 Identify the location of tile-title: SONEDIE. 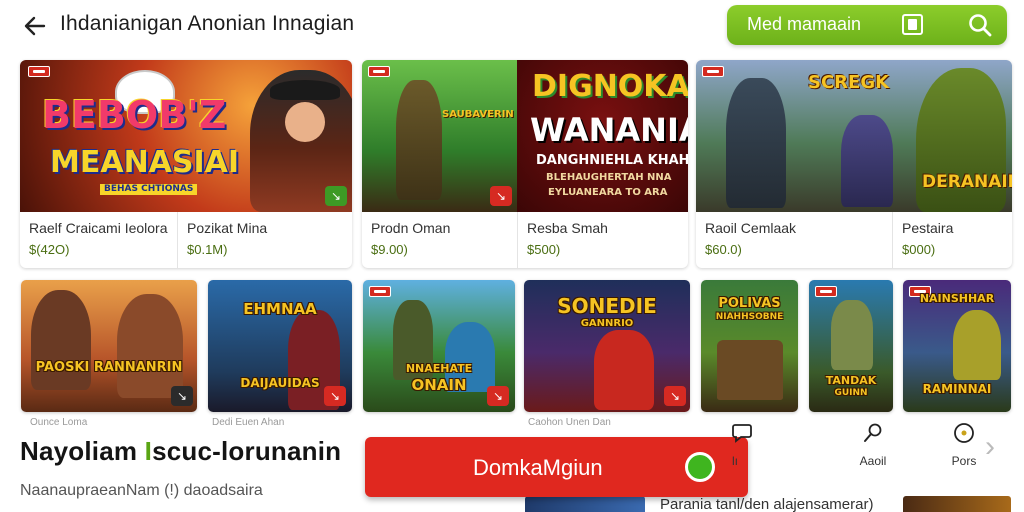
(607, 306).